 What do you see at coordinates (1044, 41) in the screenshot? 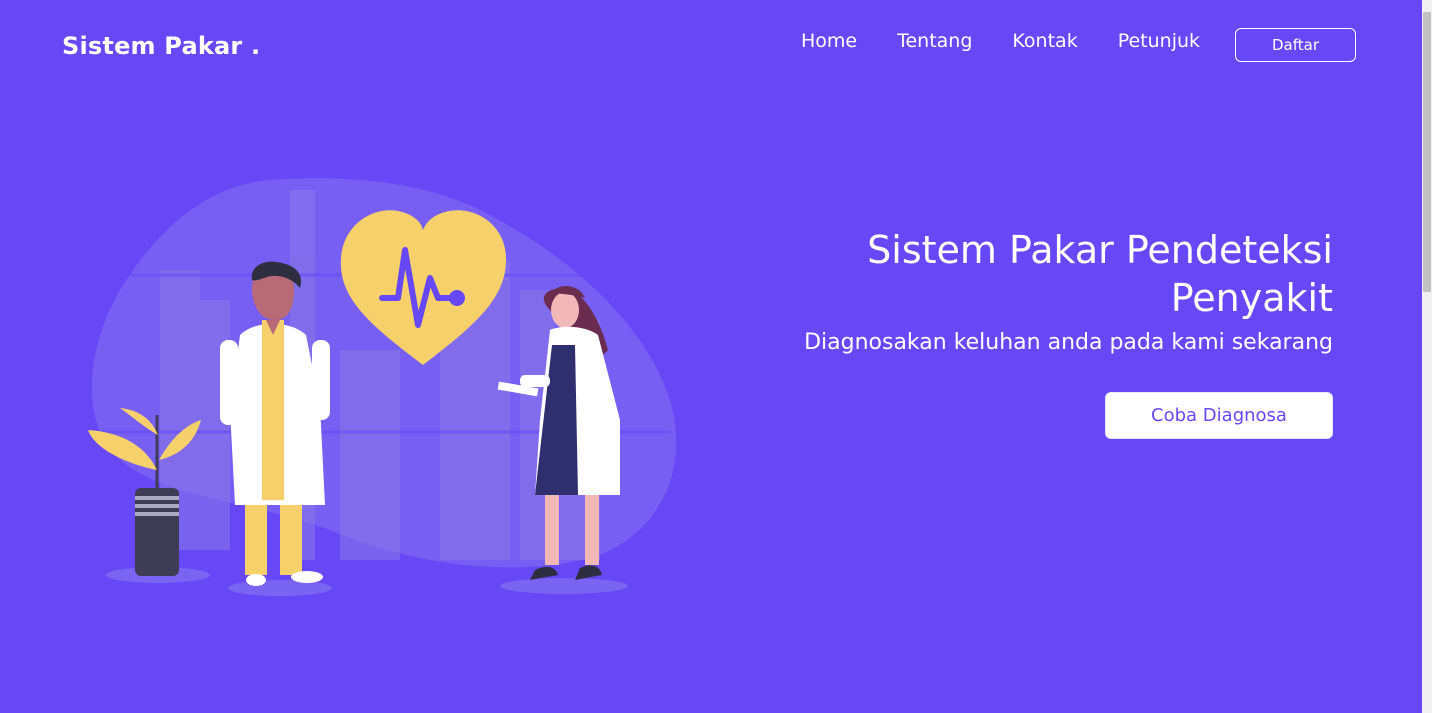
I see `nav-kontak: Kontak` at bounding box center [1044, 41].